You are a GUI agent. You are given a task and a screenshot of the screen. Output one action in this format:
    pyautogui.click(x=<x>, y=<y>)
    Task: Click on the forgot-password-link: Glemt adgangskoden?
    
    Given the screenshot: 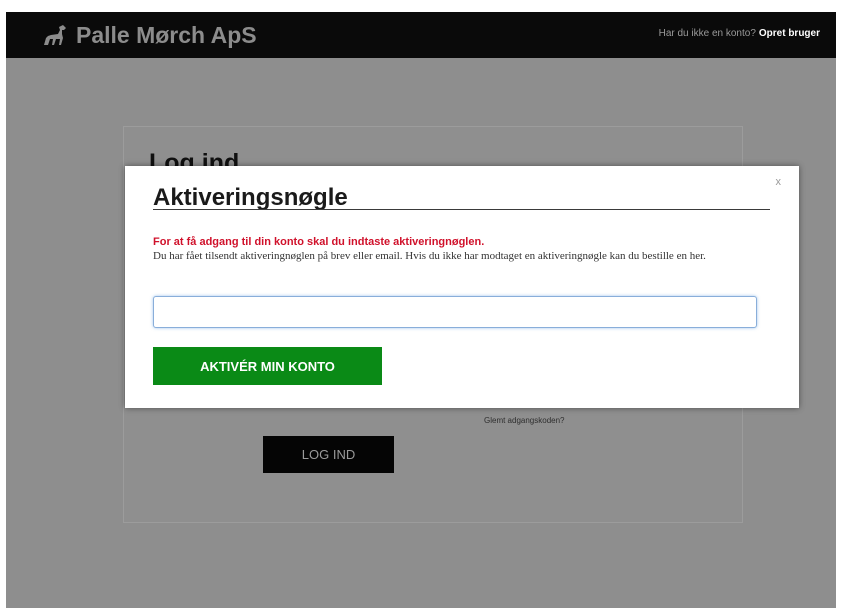 What is the action you would take?
    pyautogui.click(x=524, y=420)
    